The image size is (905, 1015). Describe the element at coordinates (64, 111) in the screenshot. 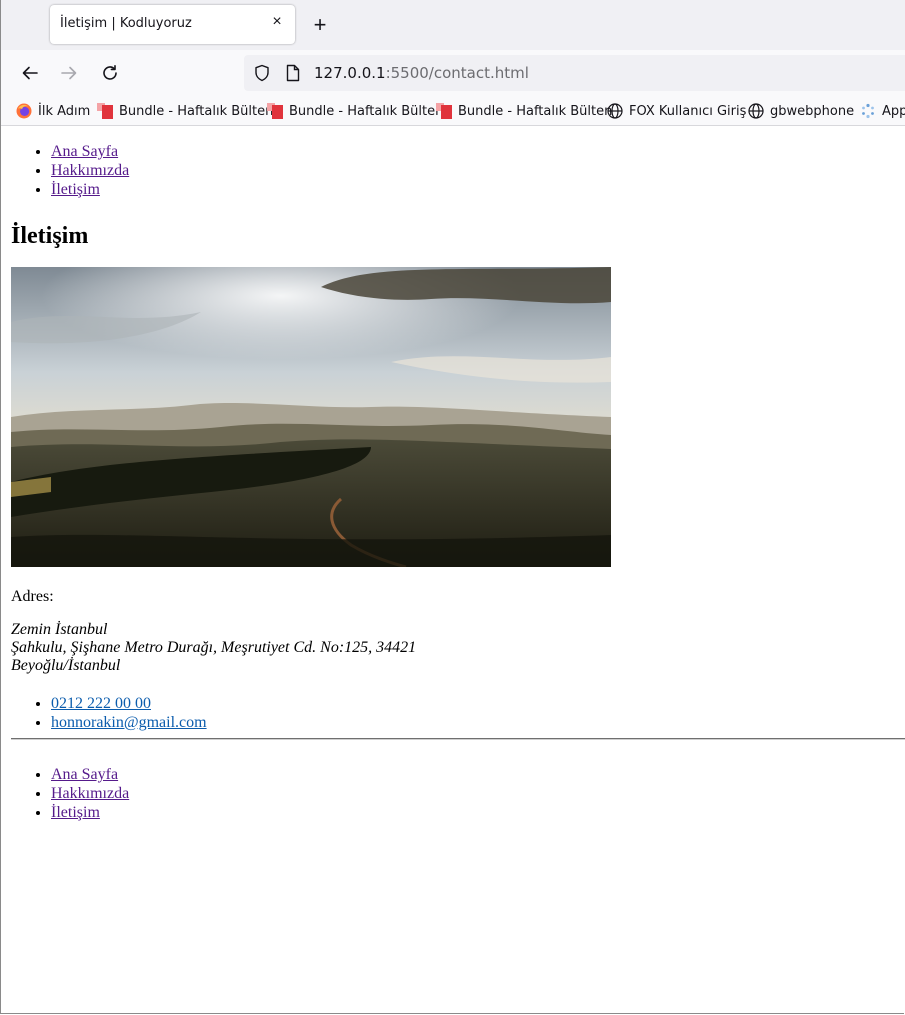

I see `bookmark-label: İlk Adım` at that location.